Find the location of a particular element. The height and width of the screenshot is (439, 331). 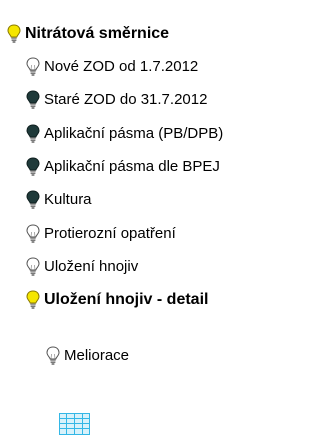

tree-node-label: Aplikační pásma dle BPEJ is located at coordinates (132, 166).